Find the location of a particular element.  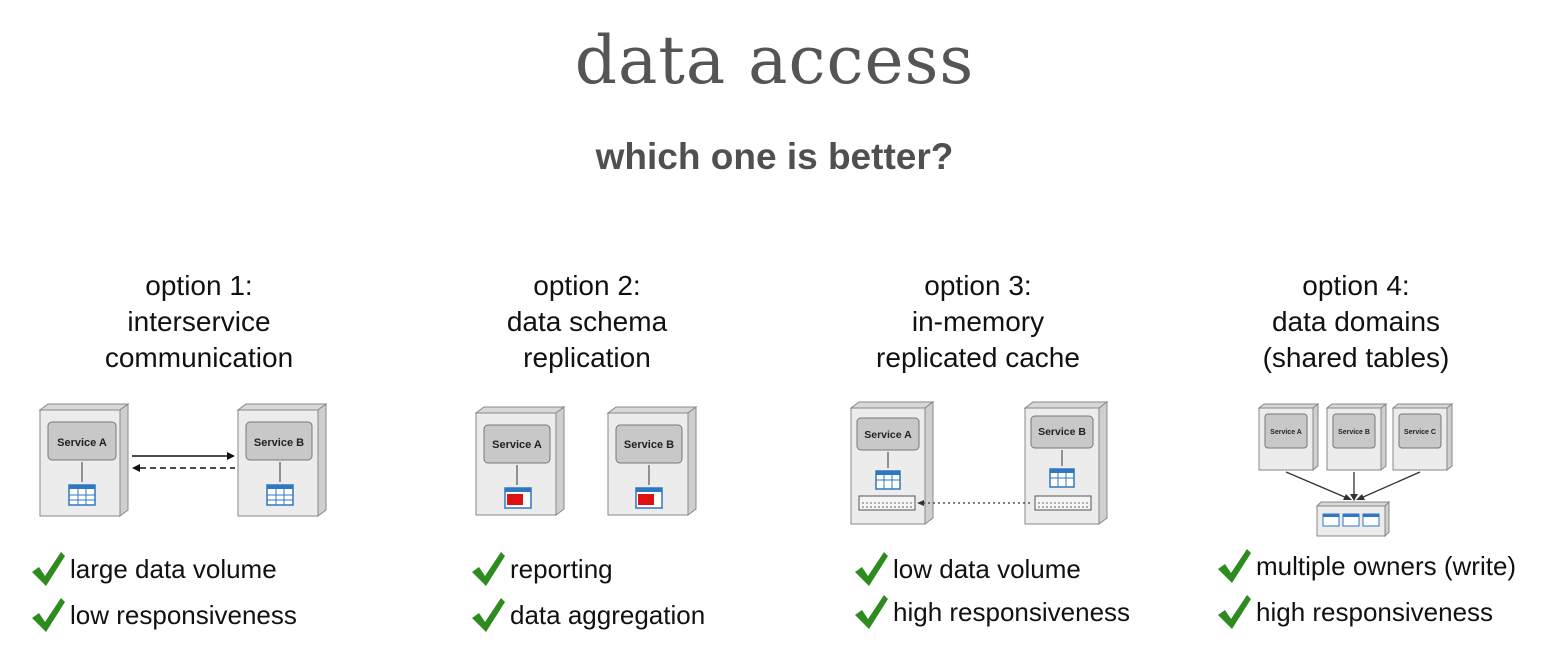

option-4-pro-2: high responsiveness is located at coordinates (1354, 612).